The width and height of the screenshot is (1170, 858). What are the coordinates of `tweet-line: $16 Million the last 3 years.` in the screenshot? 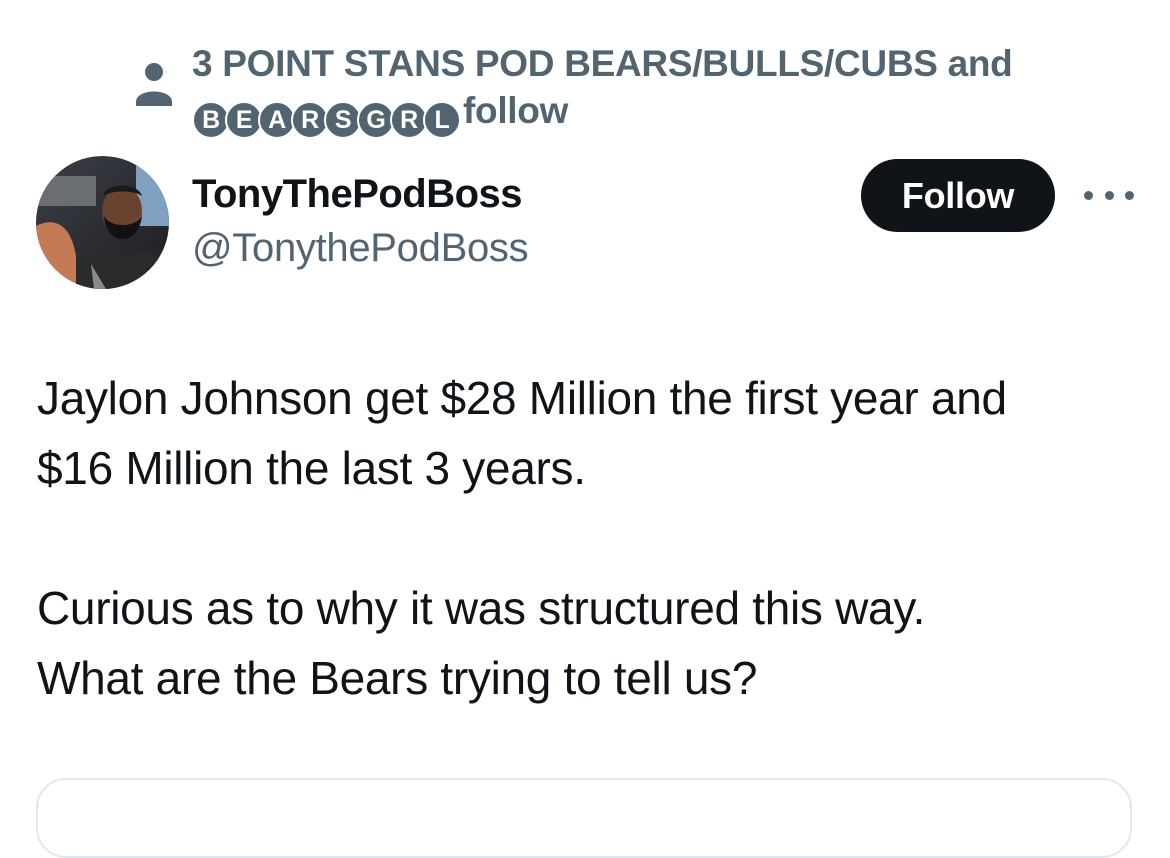 It's located at (311, 468).